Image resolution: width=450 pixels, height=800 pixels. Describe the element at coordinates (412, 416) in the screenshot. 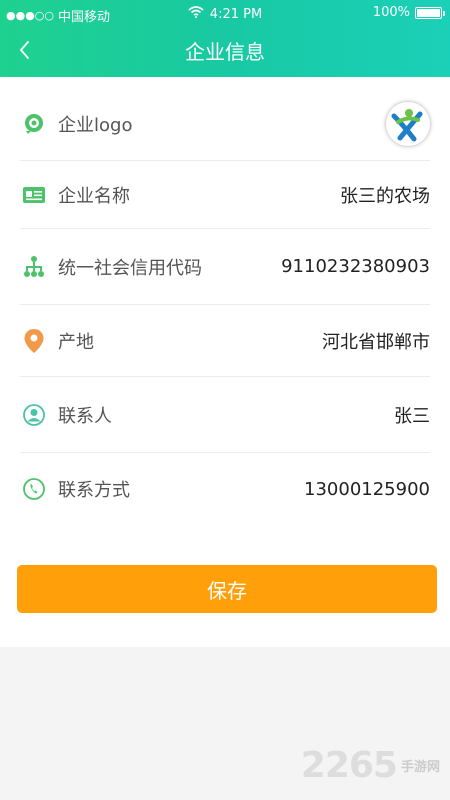

I see `contact-person-value: 张三` at that location.